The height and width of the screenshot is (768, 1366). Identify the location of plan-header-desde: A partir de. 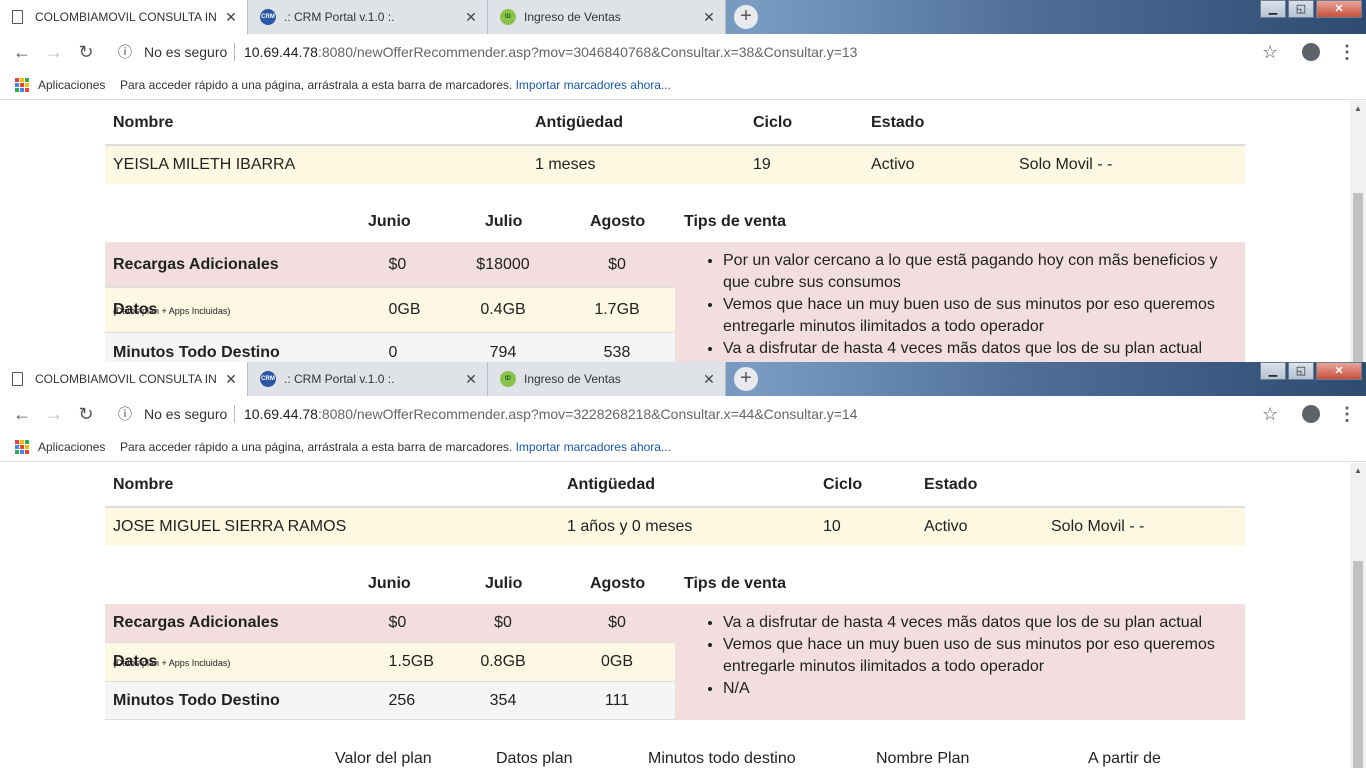
(1124, 758).